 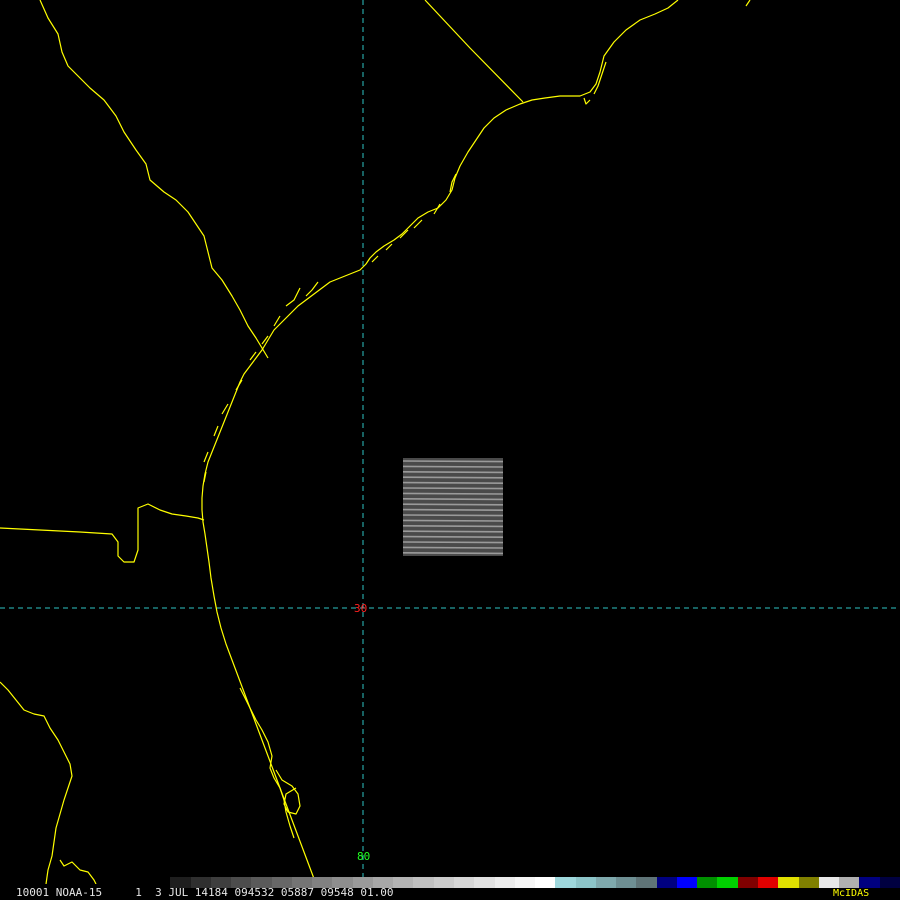 I want to click on mcidas-brand: McIDAS, so click(x=851, y=893).